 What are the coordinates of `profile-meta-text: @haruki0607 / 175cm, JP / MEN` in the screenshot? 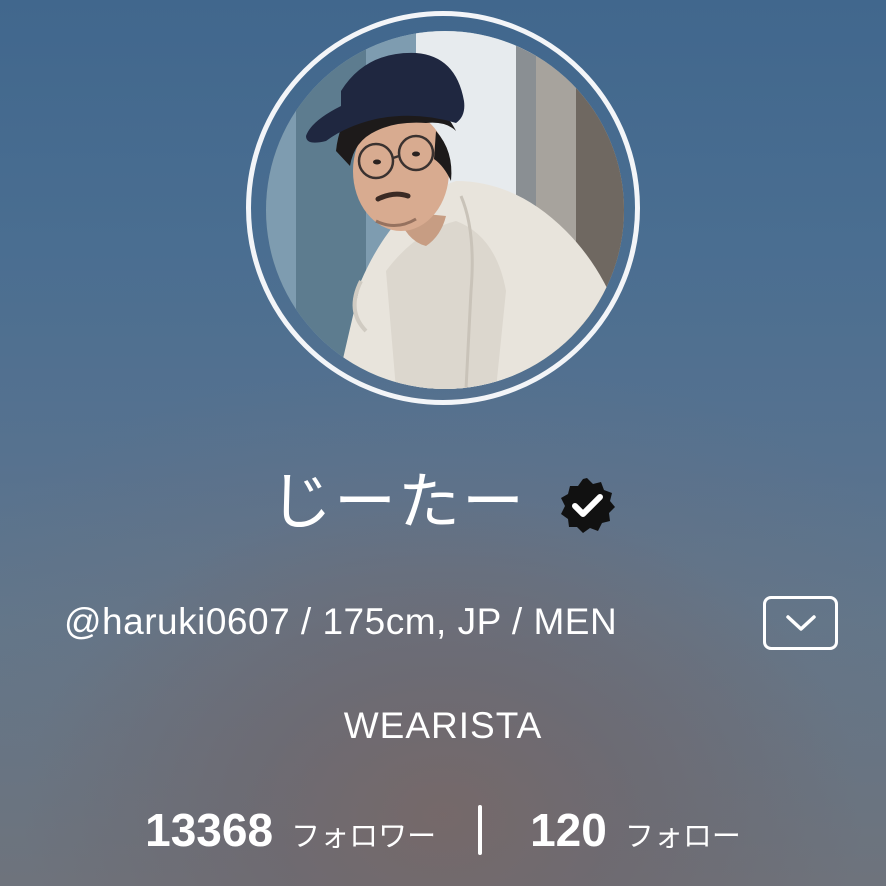 It's located at (341, 621).